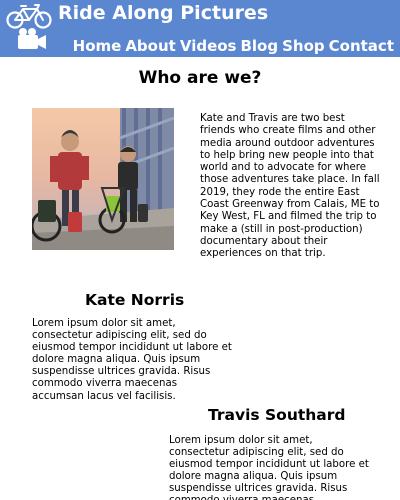 The image size is (400, 500). I want to click on nav-shop: Shop, so click(303, 46).